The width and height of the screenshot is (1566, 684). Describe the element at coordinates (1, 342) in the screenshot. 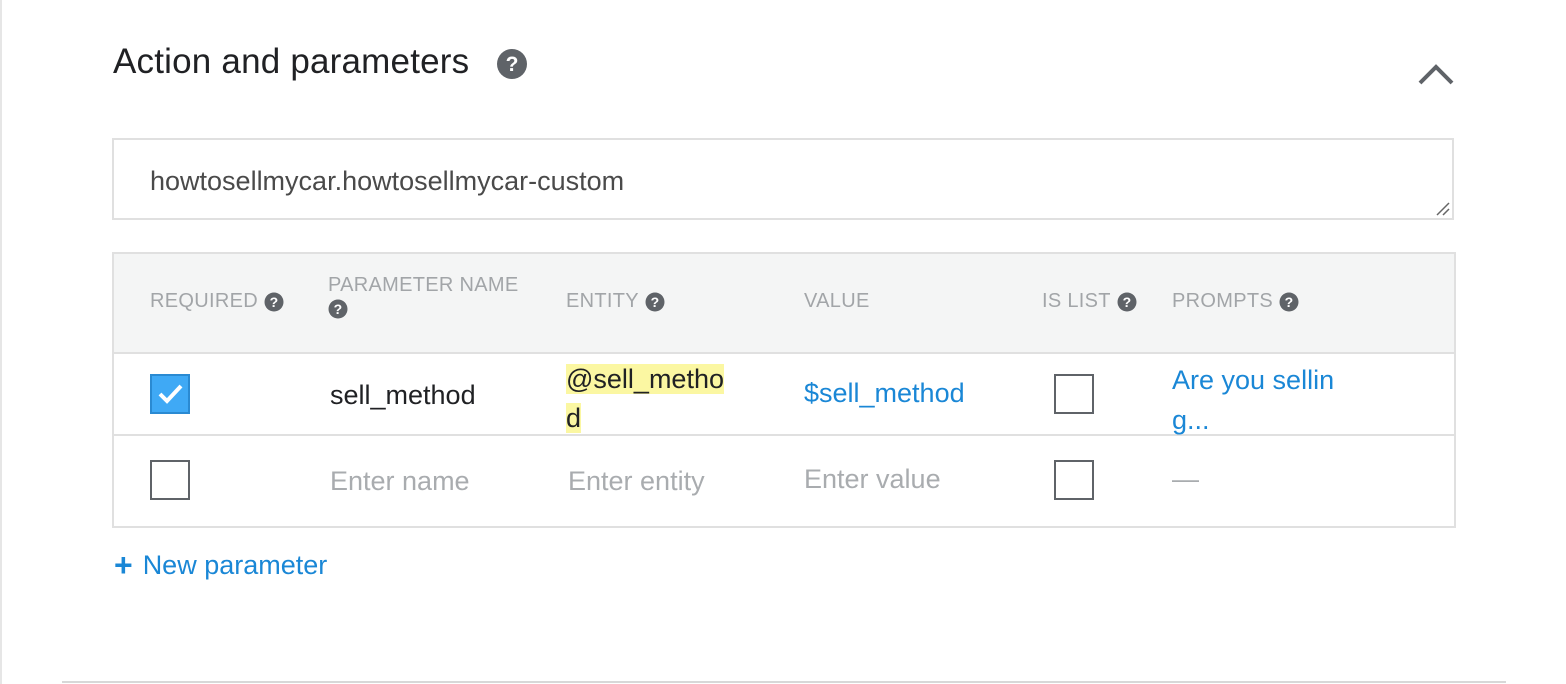

I see `left-border` at that location.